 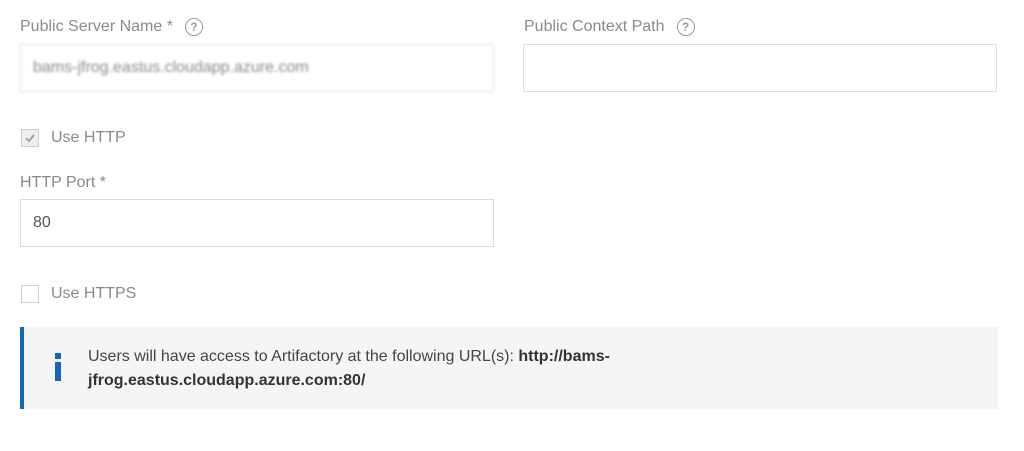 I want to click on use-http-checkbox-row: Use HTTP, so click(x=73, y=138).